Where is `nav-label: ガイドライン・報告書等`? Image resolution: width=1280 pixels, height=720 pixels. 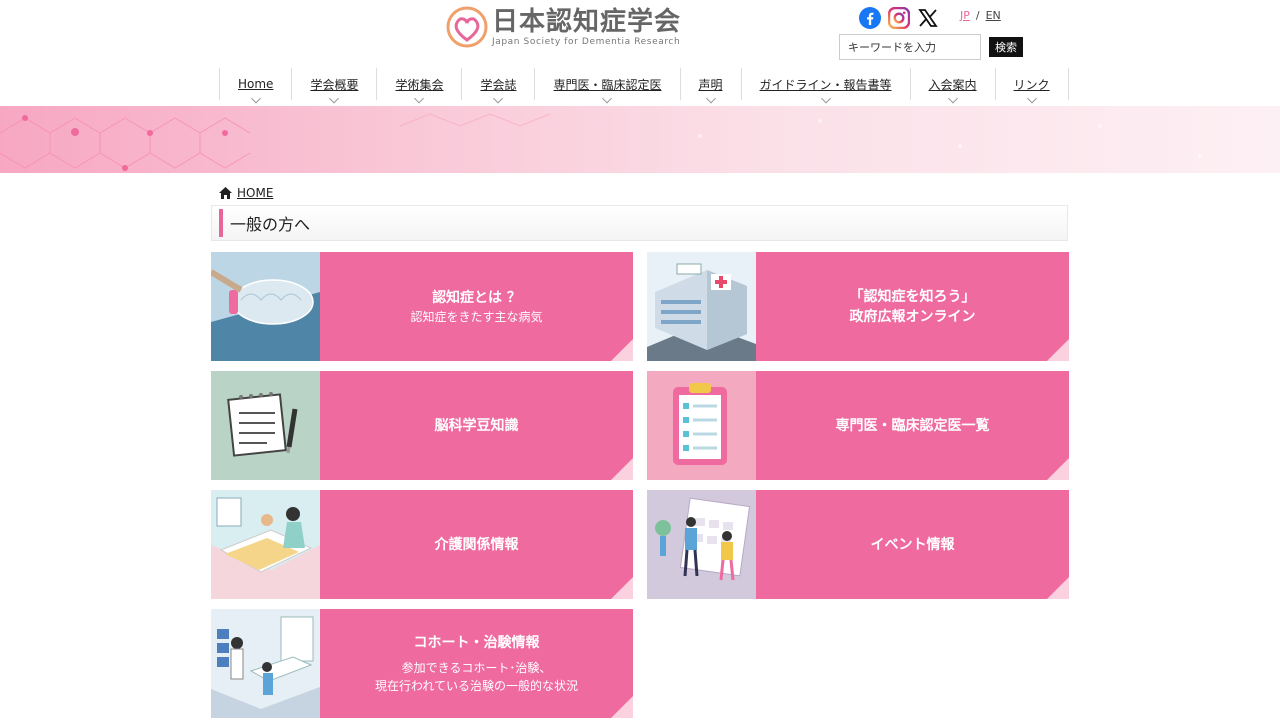
nav-label: ガイドライン・報告書等 is located at coordinates (825, 84).